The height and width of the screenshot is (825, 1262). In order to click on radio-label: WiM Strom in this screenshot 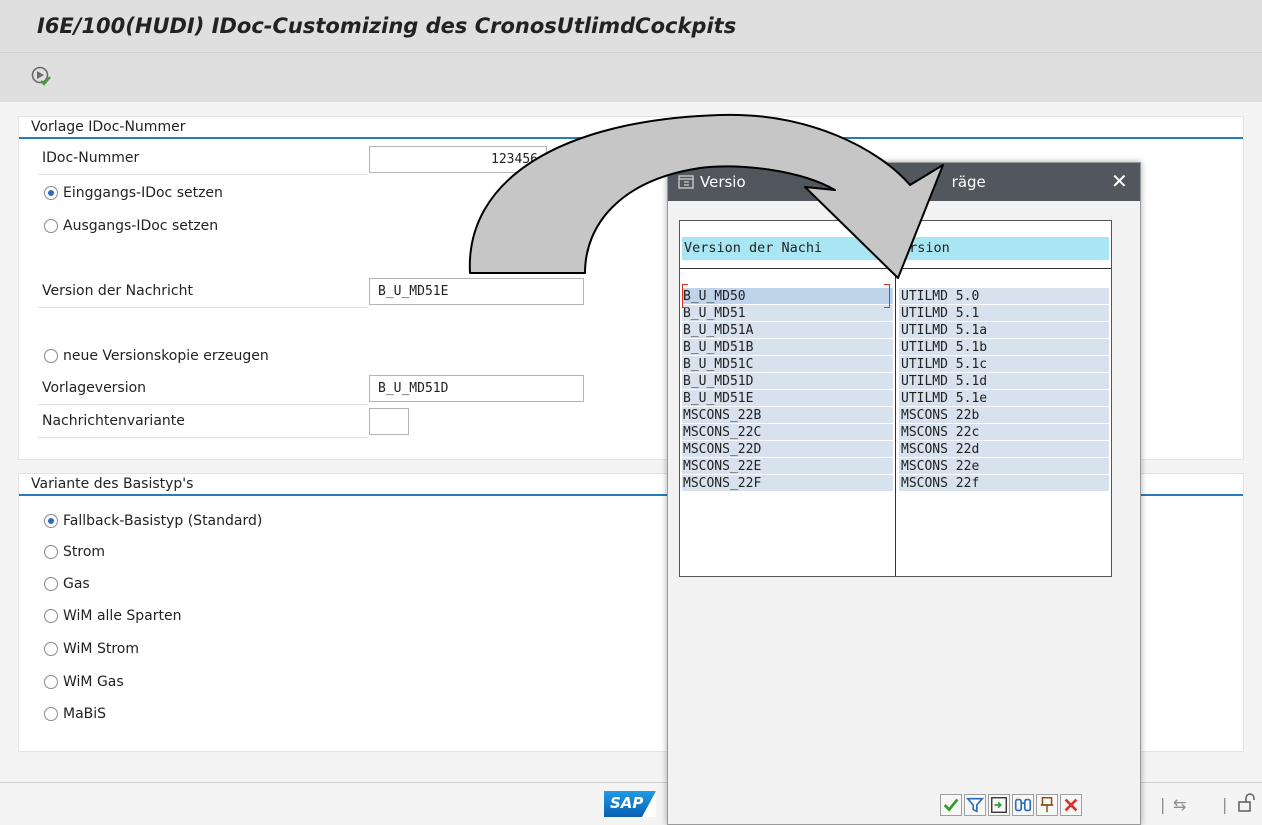, I will do `click(101, 649)`.